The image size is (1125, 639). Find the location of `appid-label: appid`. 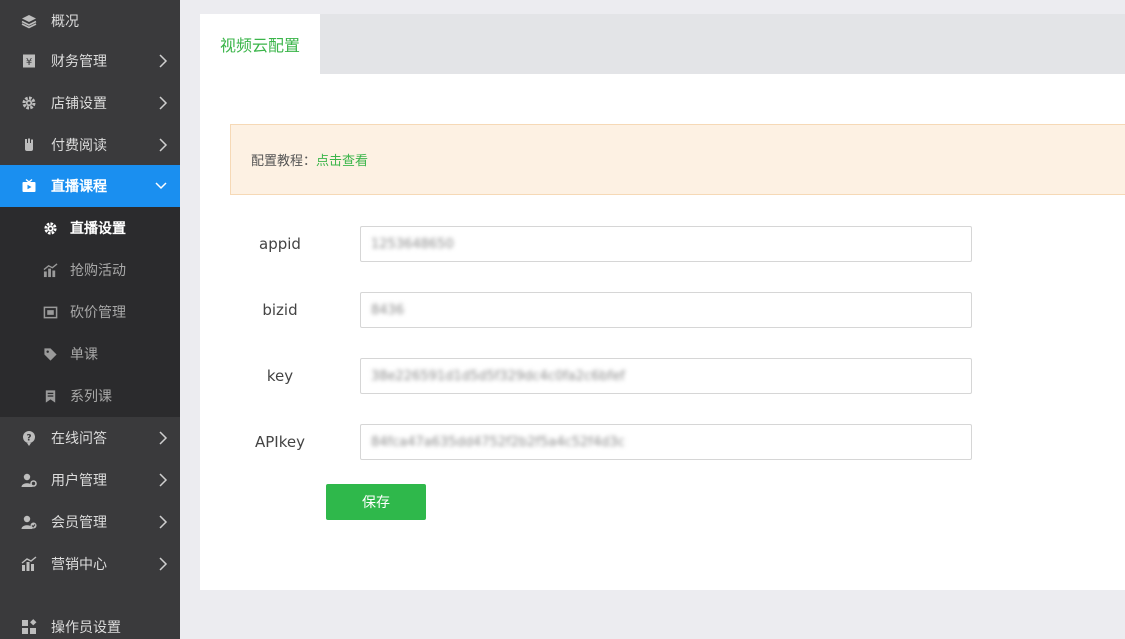

appid-label: appid is located at coordinates (280, 244).